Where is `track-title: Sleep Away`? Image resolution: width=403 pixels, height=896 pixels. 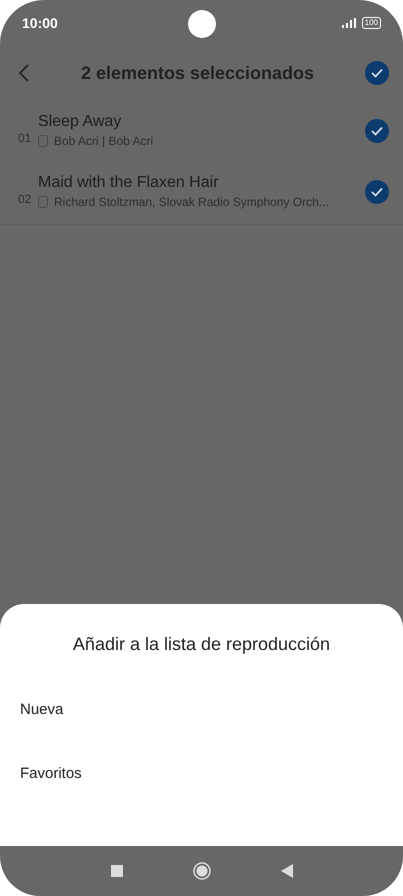 track-title: Sleep Away is located at coordinates (80, 122).